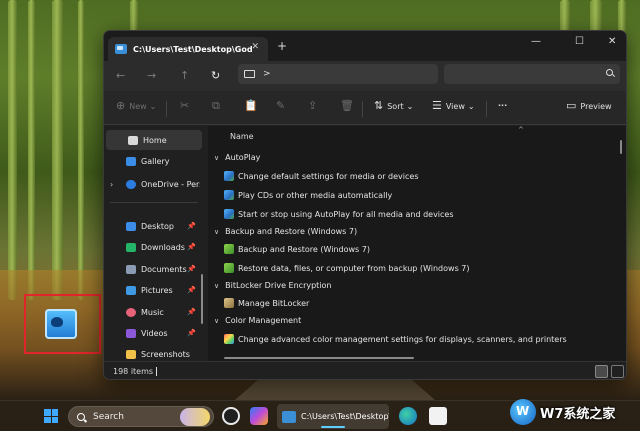 The width and height of the screenshot is (640, 431). I want to click on list-item: Play CDs or other media automatically, so click(308, 195).